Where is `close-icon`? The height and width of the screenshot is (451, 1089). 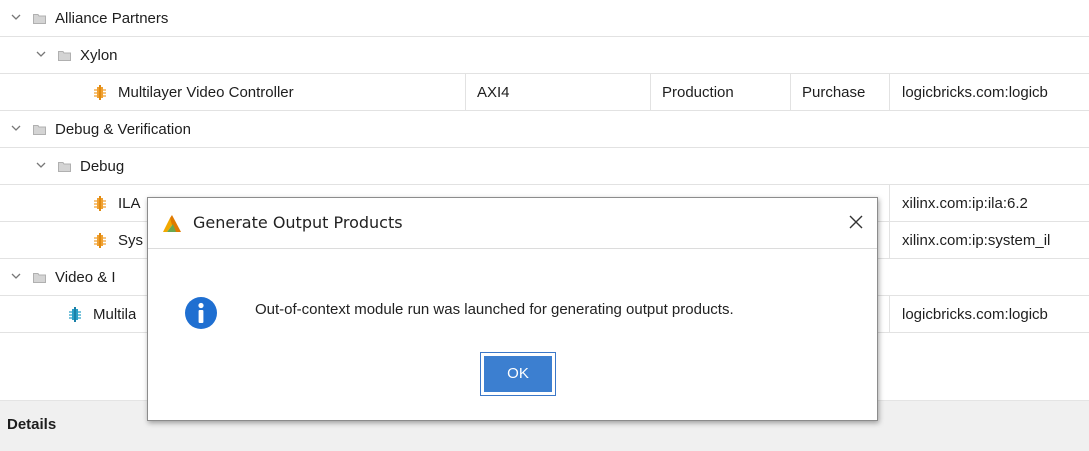 close-icon is located at coordinates (856, 222).